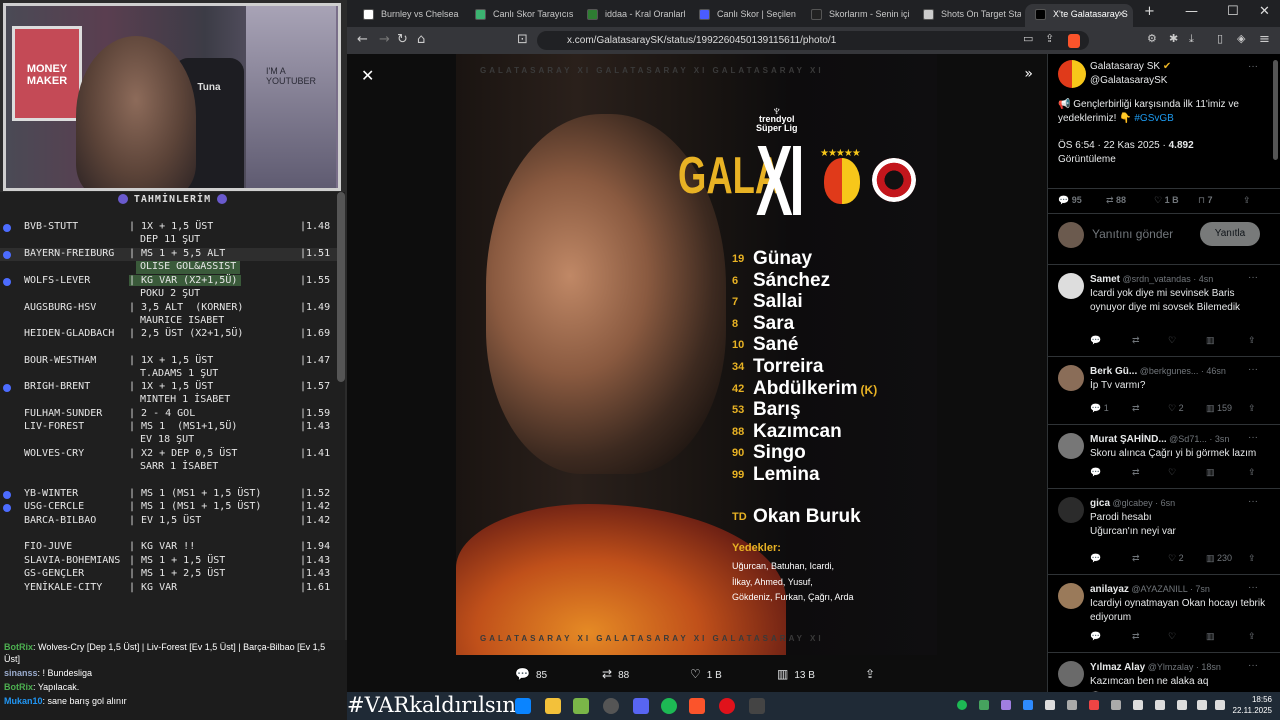  I want to click on reply-views-icon: ▥ 159, so click(1219, 408).